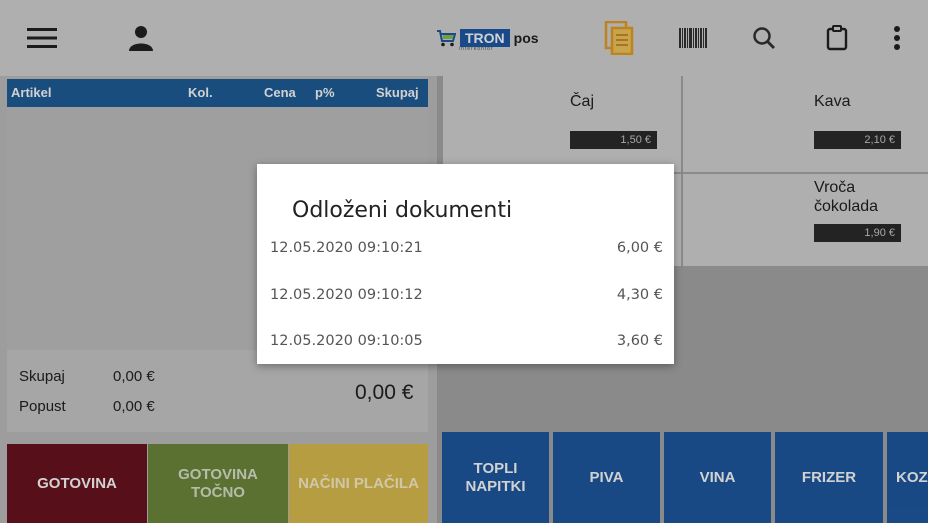 This screenshot has width=928, height=523. I want to click on document-amount: 3,60 €, so click(639, 341).